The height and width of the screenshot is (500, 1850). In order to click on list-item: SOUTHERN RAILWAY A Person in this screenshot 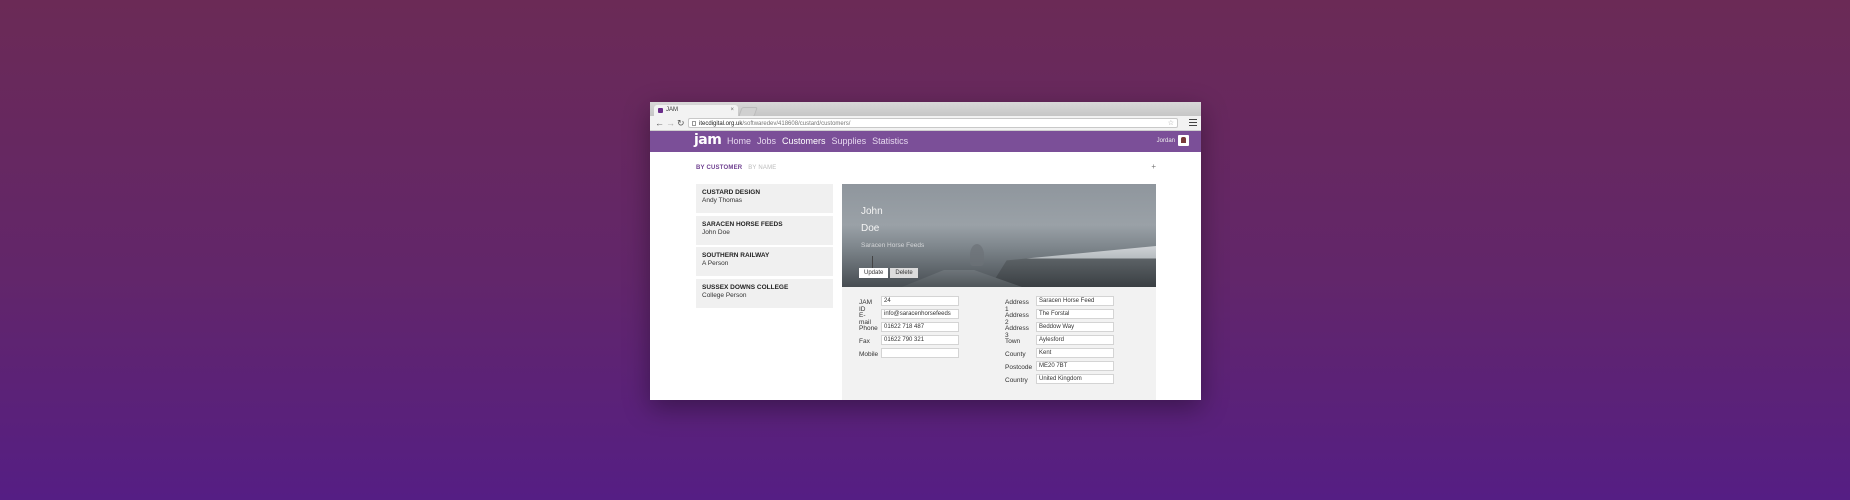, I will do `click(764, 261)`.